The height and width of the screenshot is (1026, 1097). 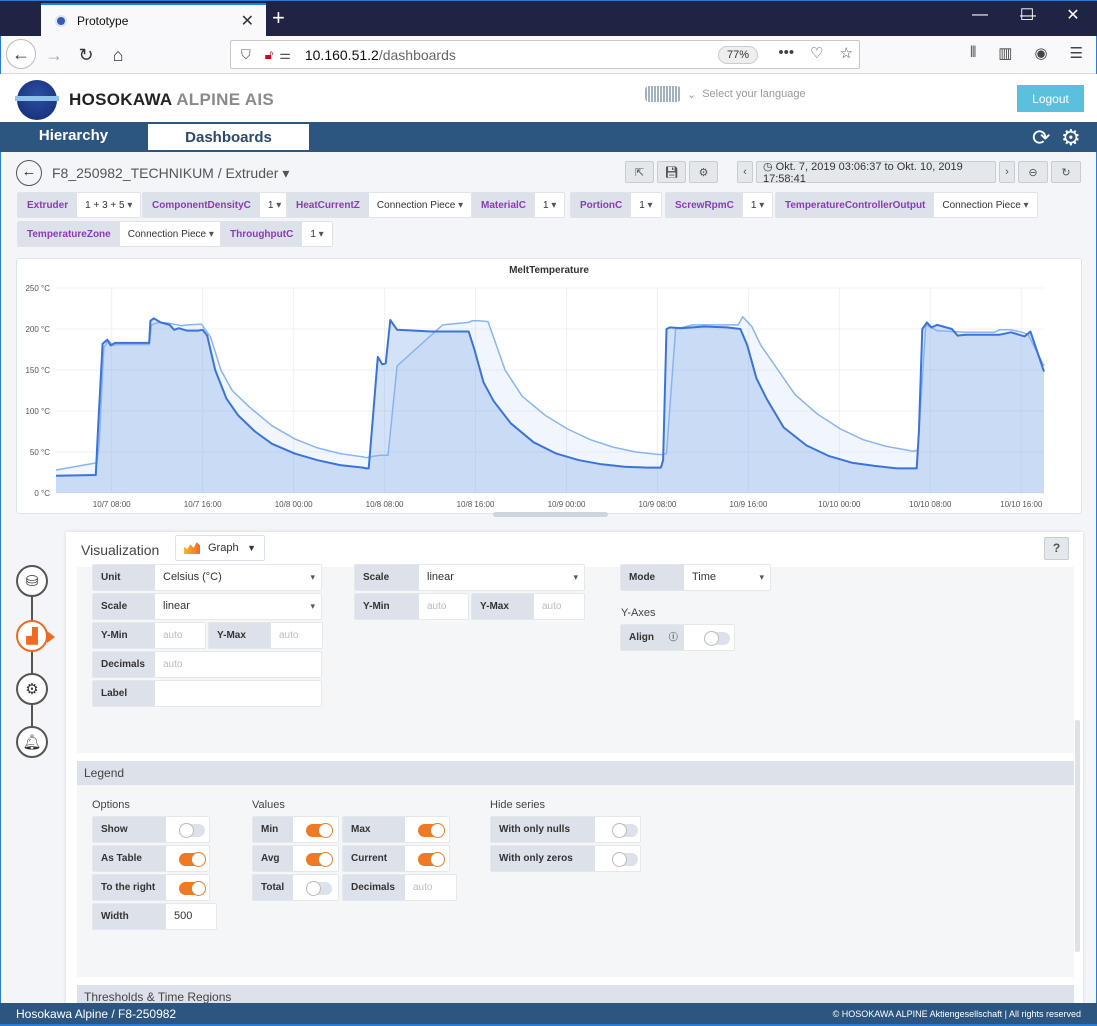 What do you see at coordinates (786, 53) in the screenshot?
I see `page-actions-icon: •••` at bounding box center [786, 53].